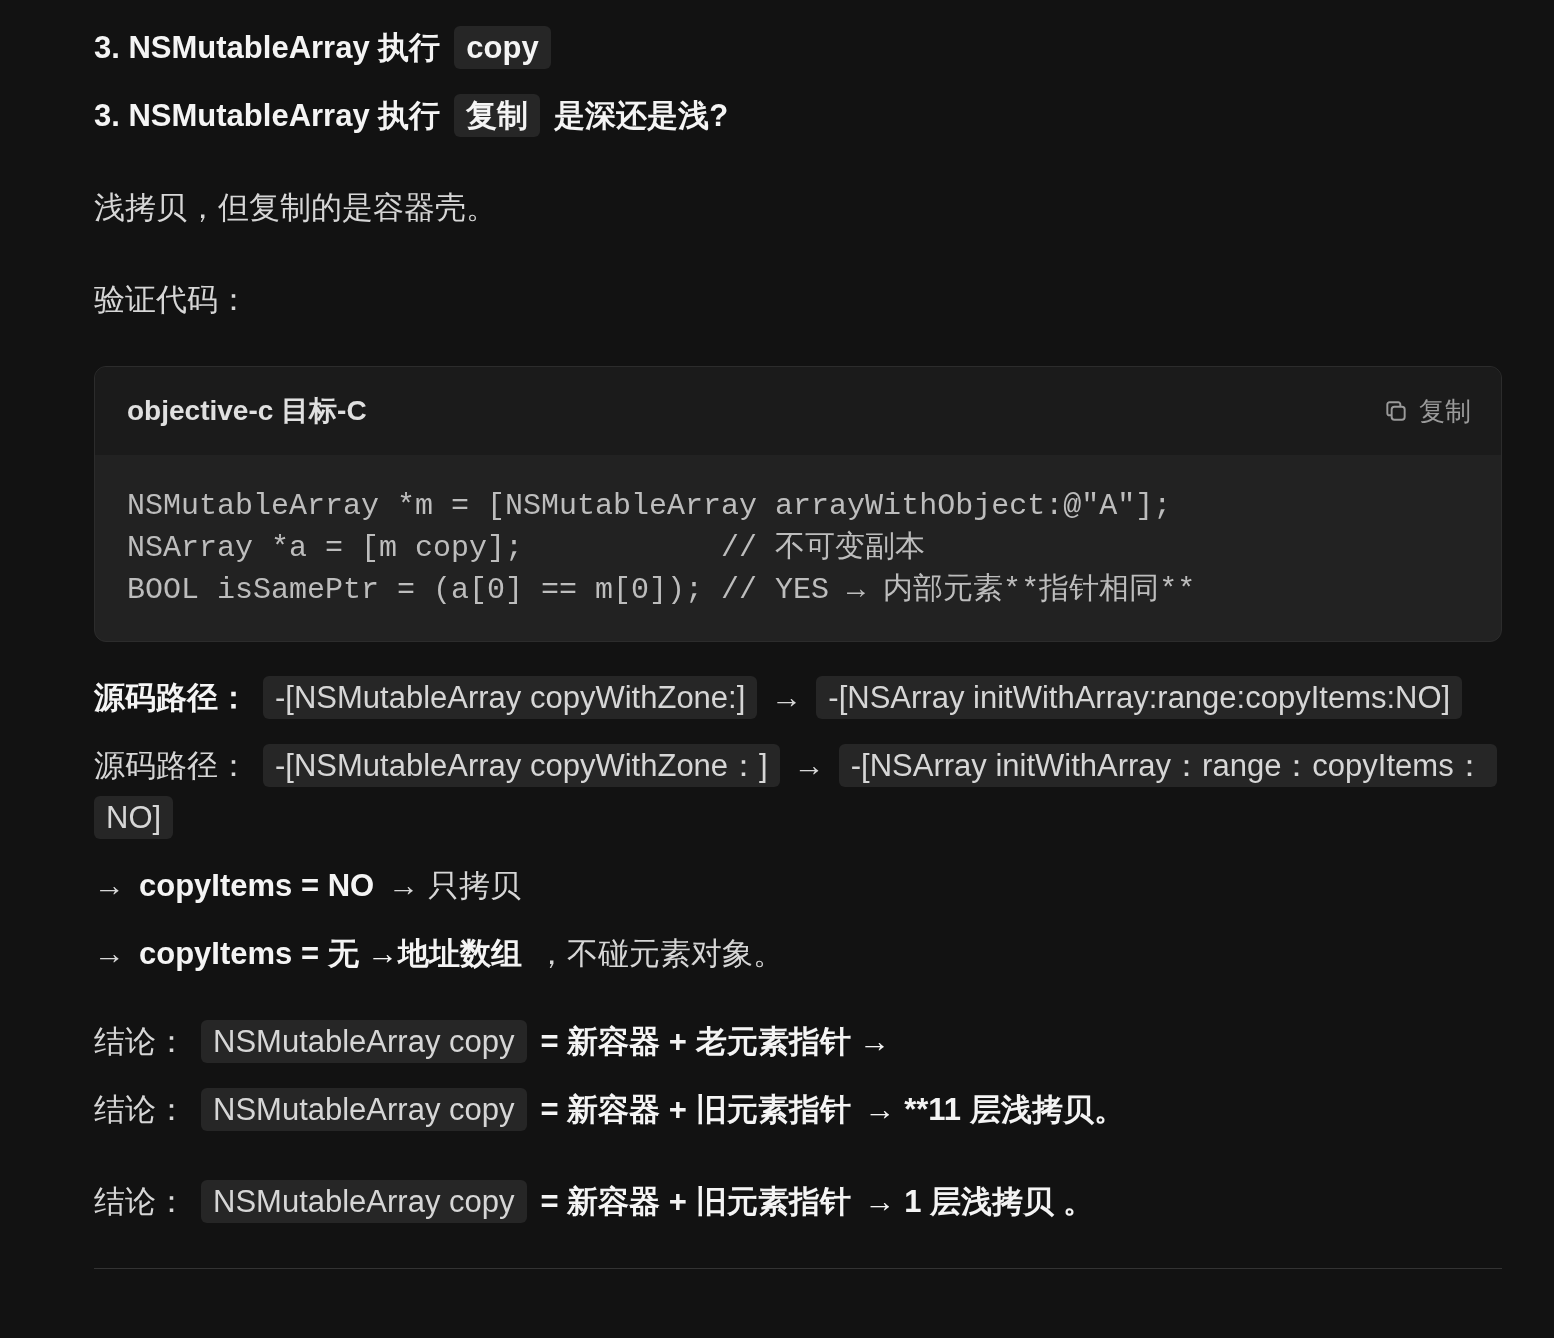 This screenshot has height=1338, width=1554. Describe the element at coordinates (650, 506) in the screenshot. I see `code-line: NSMutableArray *m = [NSMutableArray arrayWithObject:@"A"];` at that location.